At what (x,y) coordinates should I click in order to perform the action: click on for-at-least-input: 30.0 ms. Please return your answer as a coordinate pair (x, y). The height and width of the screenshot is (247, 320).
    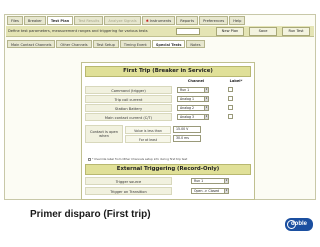
    Looking at the image, I should click on (187, 138).